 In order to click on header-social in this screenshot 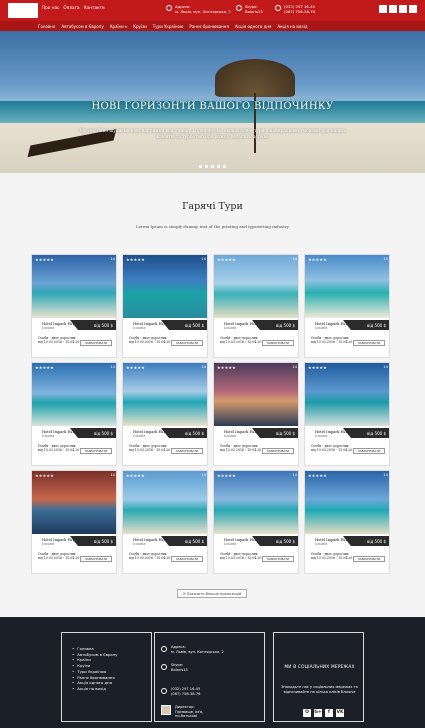, I will do `click(398, 9)`.